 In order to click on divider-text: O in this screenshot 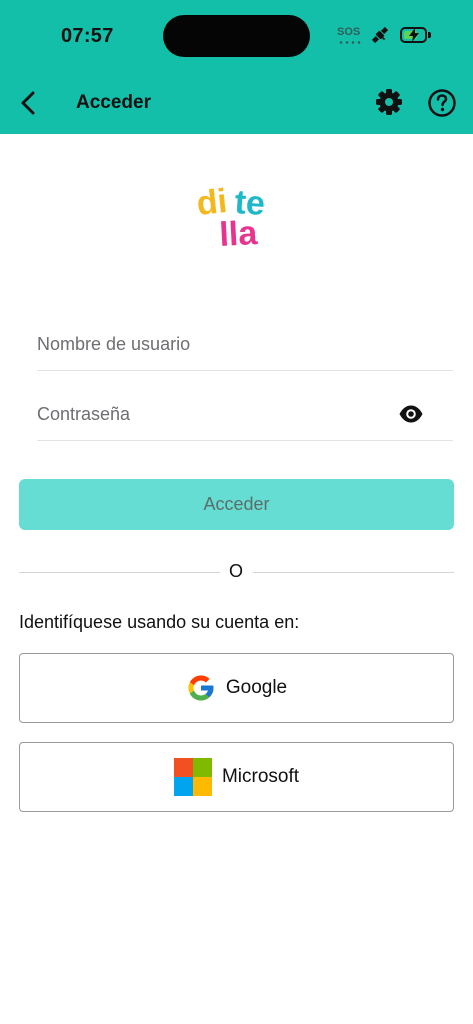, I will do `click(236, 571)`.